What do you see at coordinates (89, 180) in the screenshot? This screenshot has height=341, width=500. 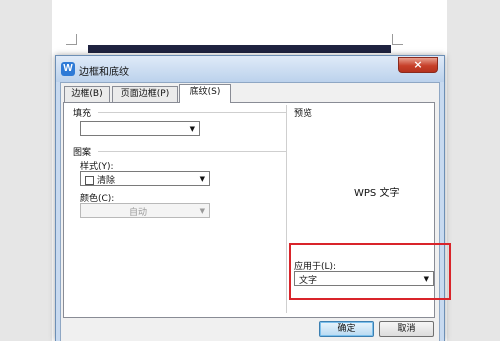 I see `empty-swatch-icon` at bounding box center [89, 180].